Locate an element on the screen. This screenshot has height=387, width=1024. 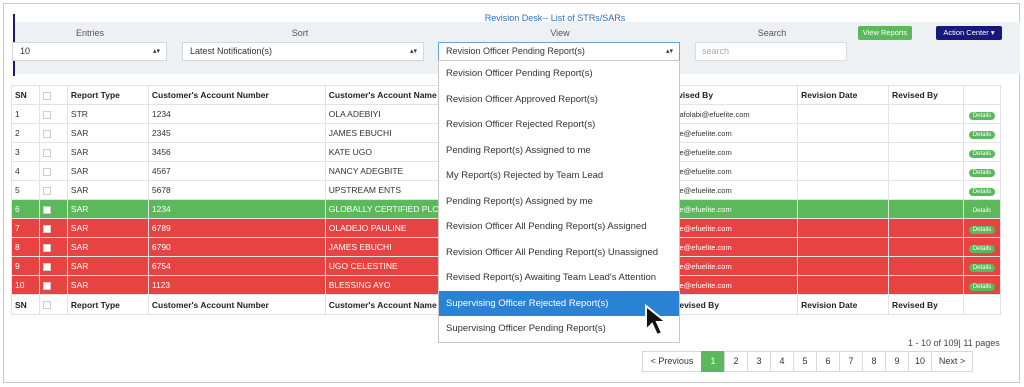
col-footer: Customer's Account Name is located at coordinates (382, 304).